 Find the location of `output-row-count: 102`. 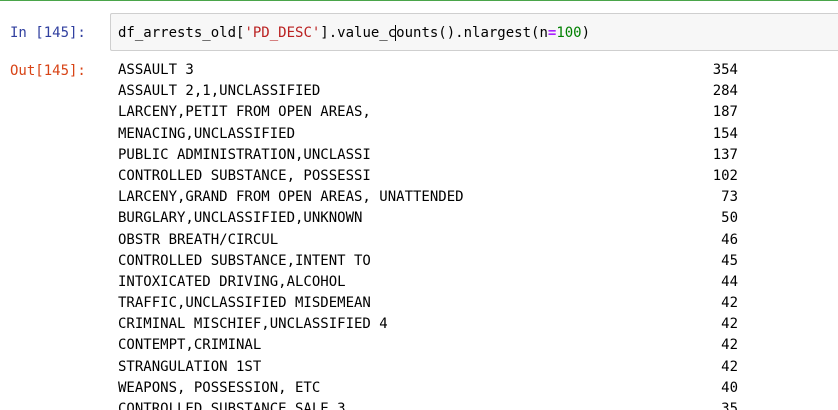

output-row-count: 102 is located at coordinates (725, 175).